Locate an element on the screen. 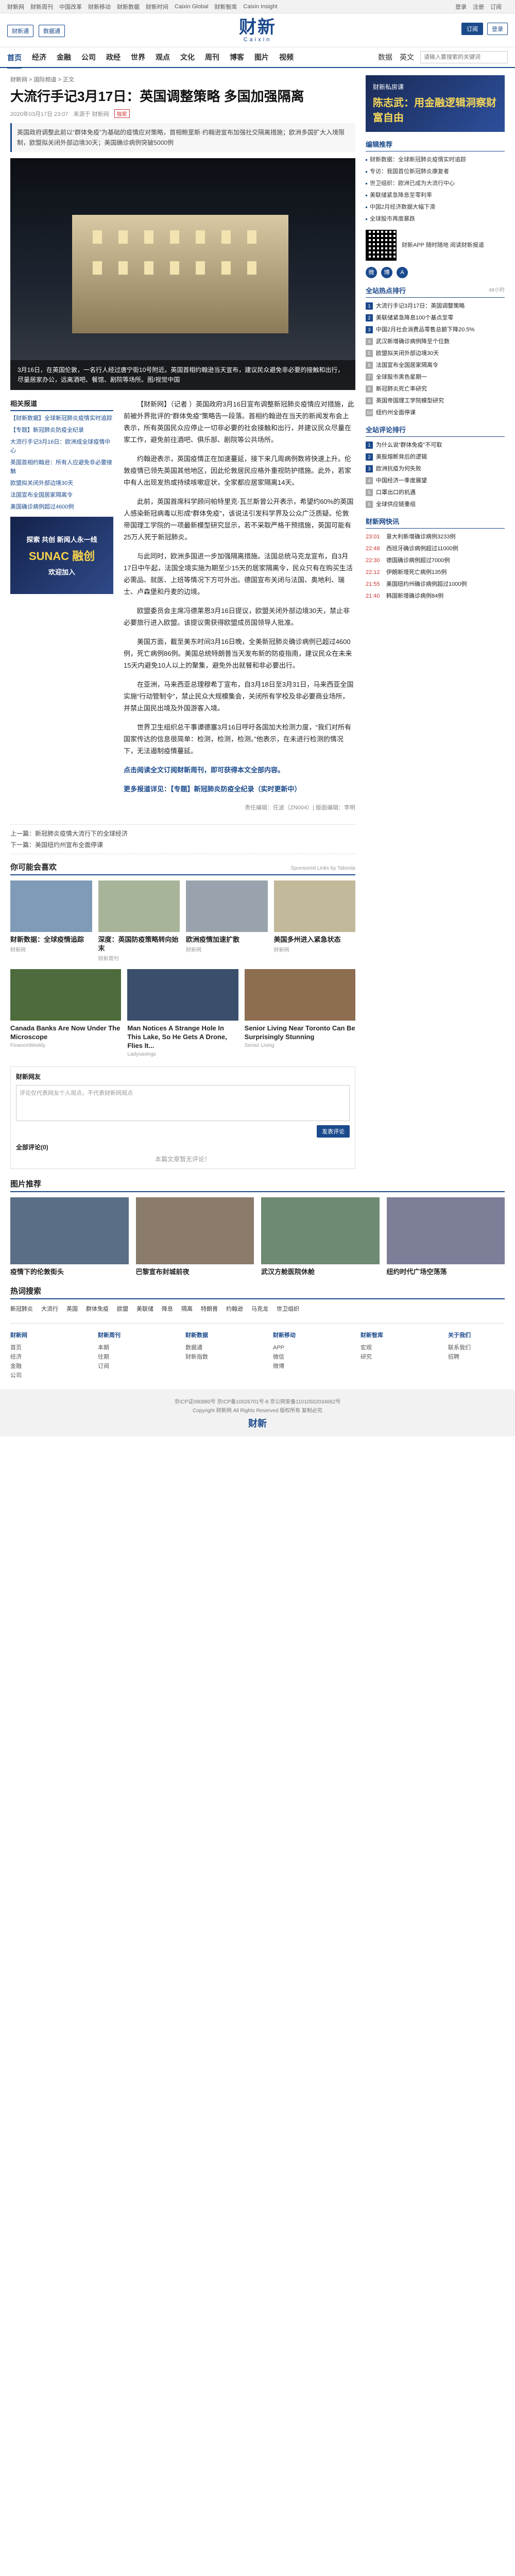 This screenshot has height=2576, width=515. related-link: 大流行手记3月16日：欧洲成全球疫情中心 is located at coordinates (61, 446).